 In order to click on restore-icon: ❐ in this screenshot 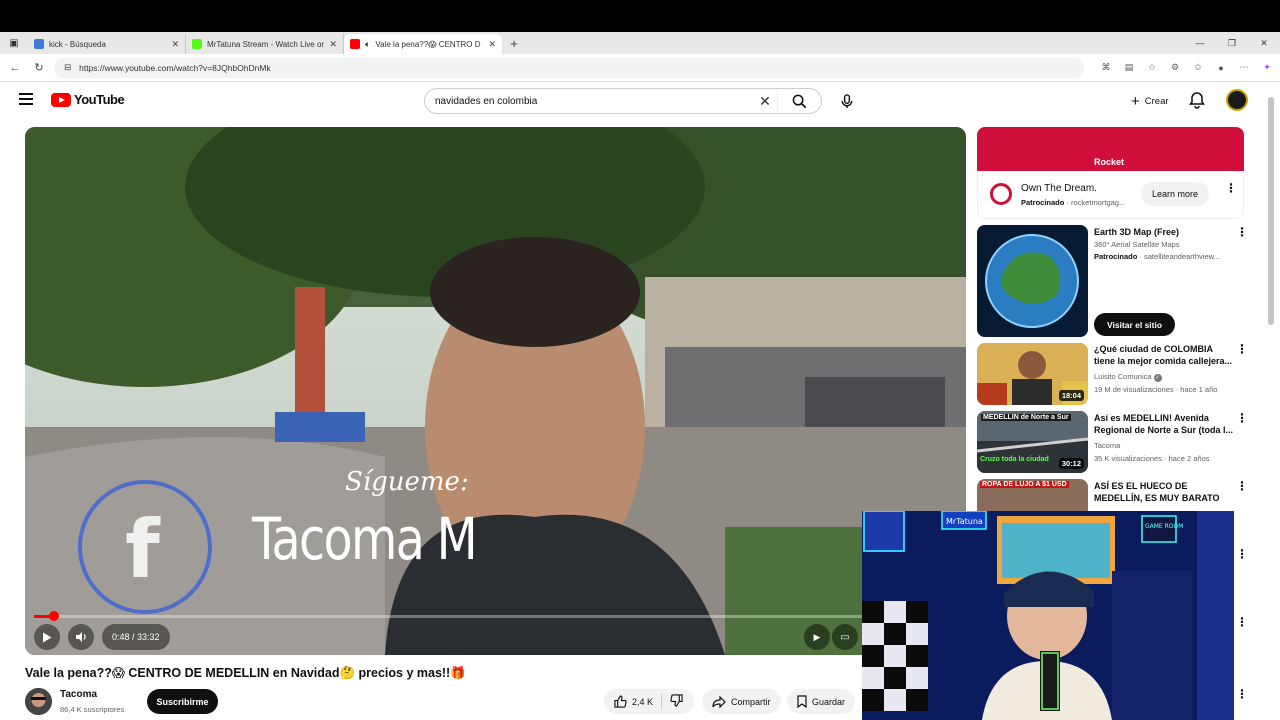, I will do `click(1232, 43)`.